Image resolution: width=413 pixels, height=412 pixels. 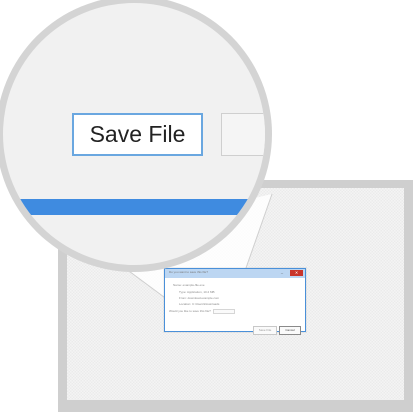 I want to click on accent-bar, so click(x=134, y=207).